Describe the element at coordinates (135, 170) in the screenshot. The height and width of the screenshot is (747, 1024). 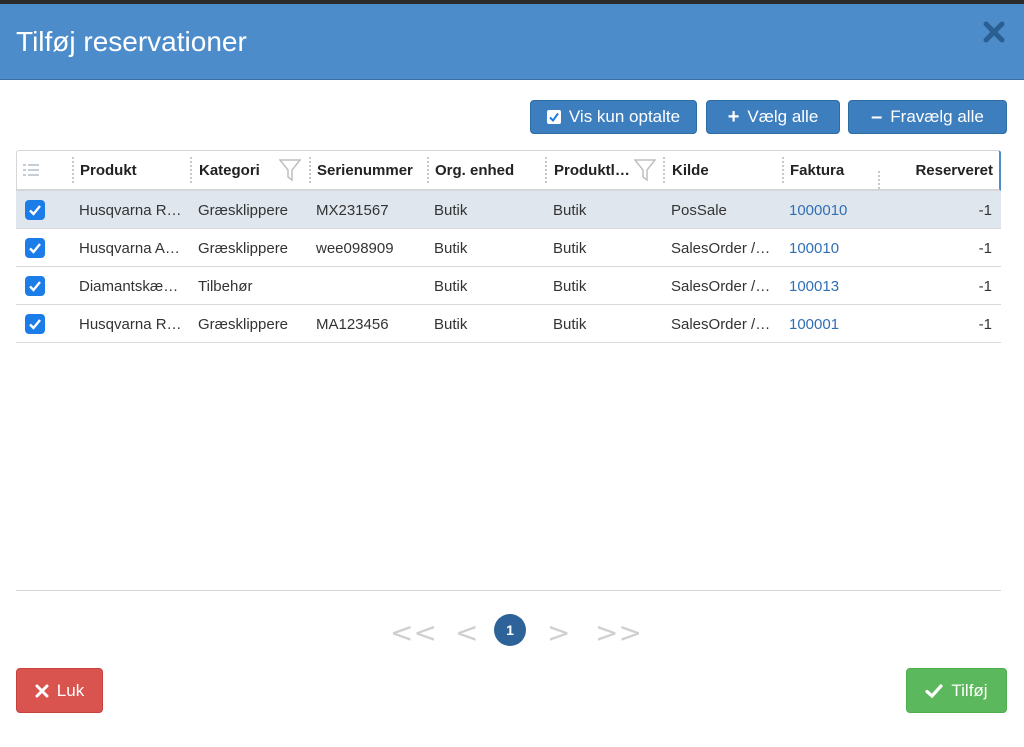
I see `column-header-produkt: Produkt` at that location.